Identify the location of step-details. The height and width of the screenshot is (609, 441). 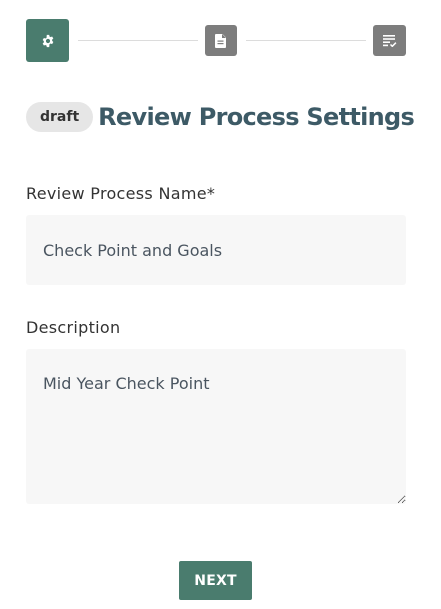
(221, 40).